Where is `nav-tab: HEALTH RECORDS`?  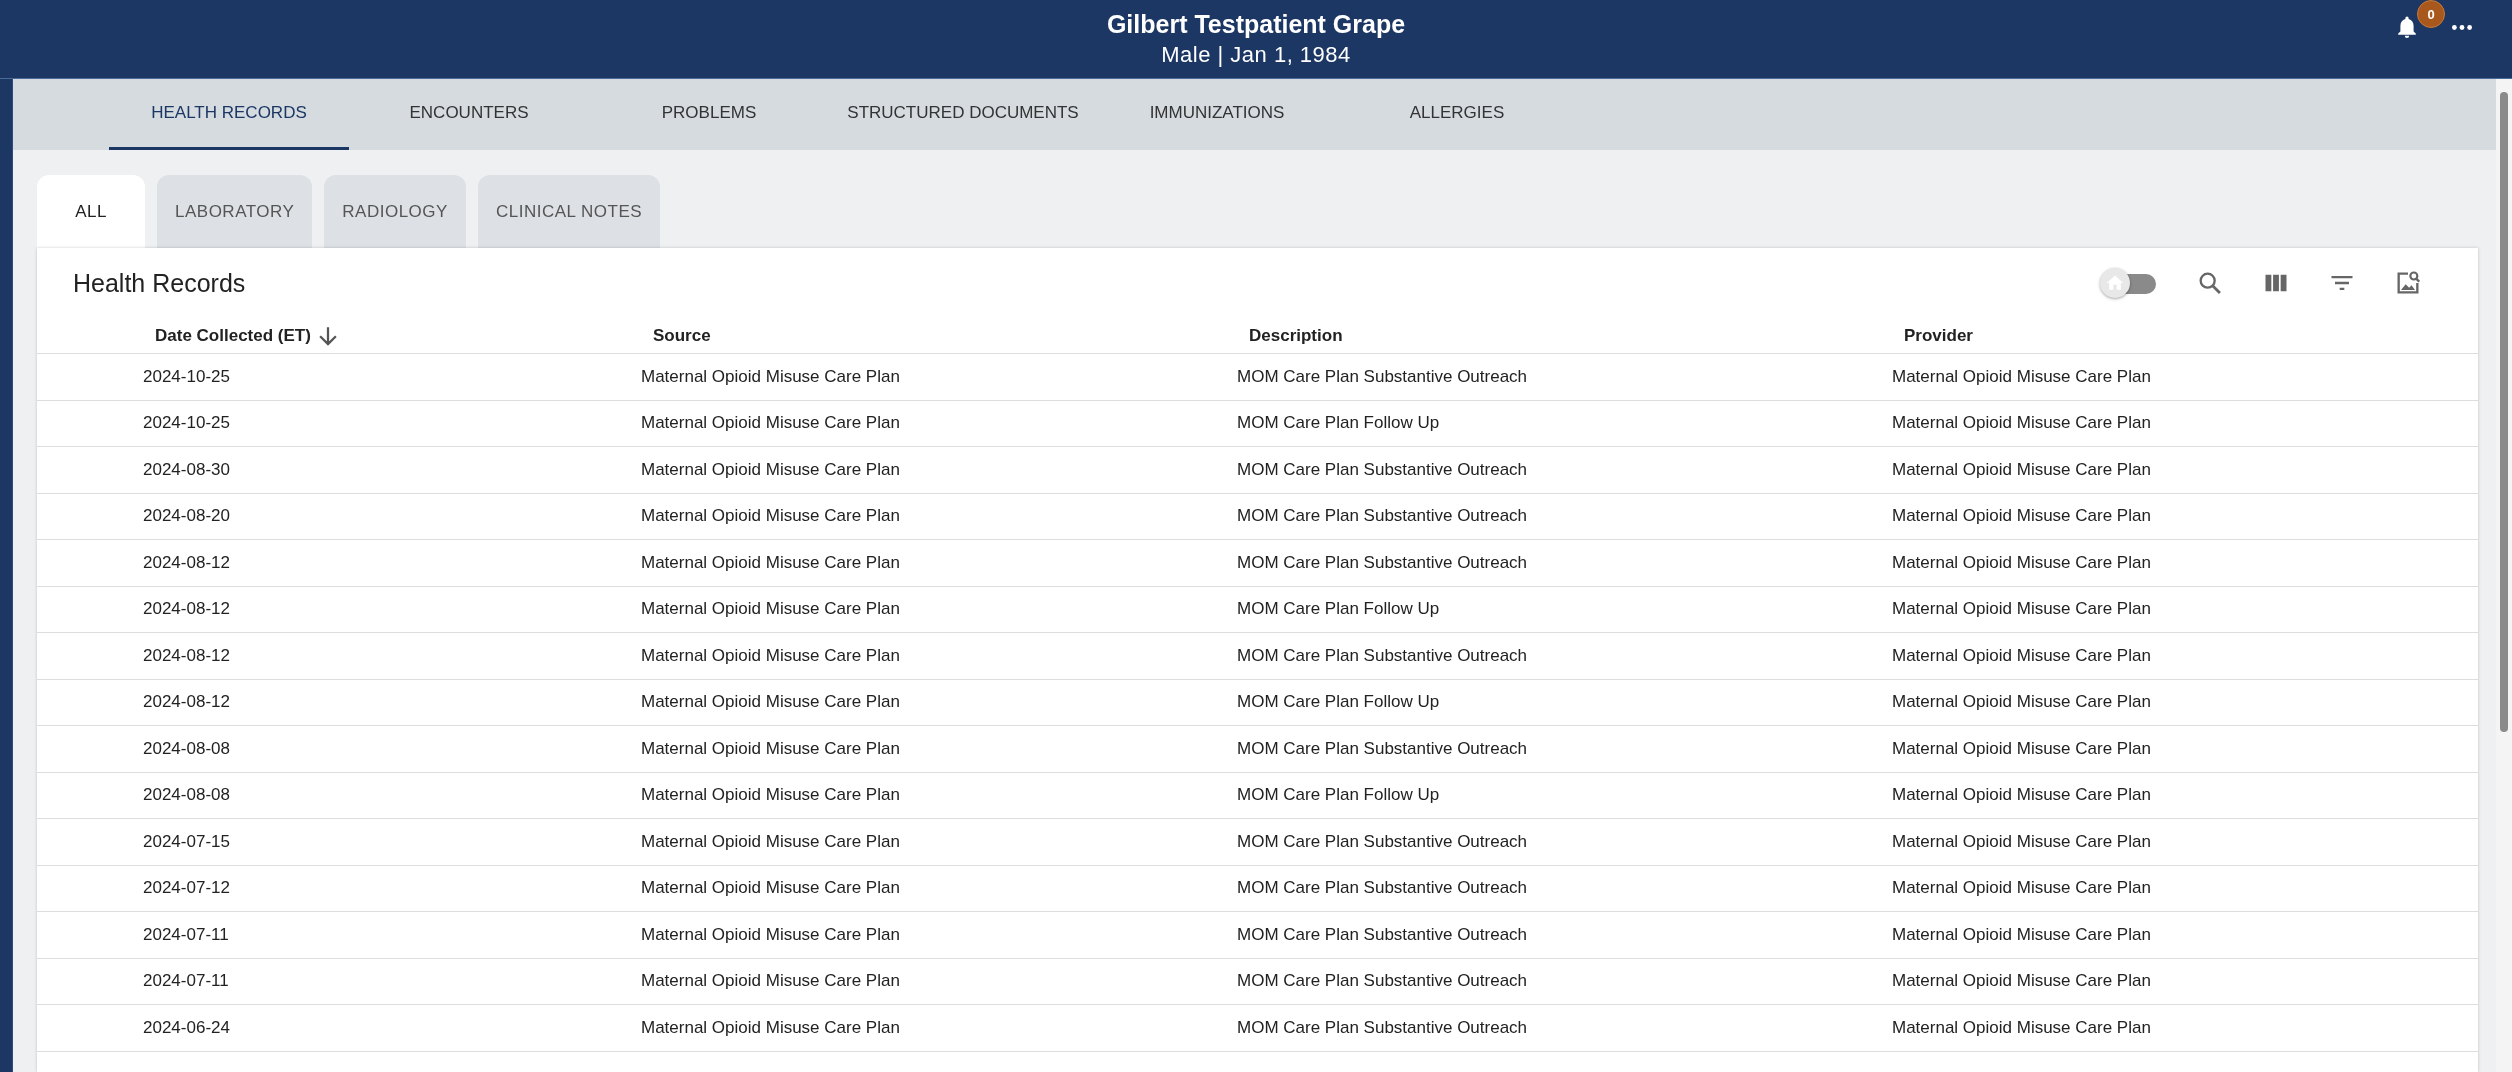 nav-tab: HEALTH RECORDS is located at coordinates (229, 114).